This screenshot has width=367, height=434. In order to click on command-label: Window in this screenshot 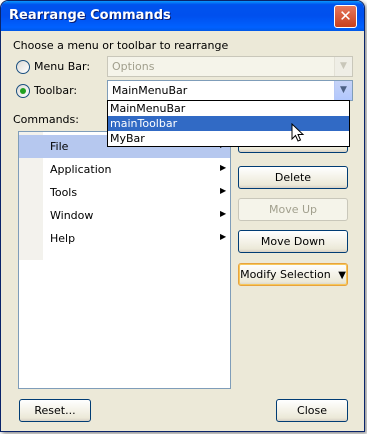, I will do `click(72, 215)`.